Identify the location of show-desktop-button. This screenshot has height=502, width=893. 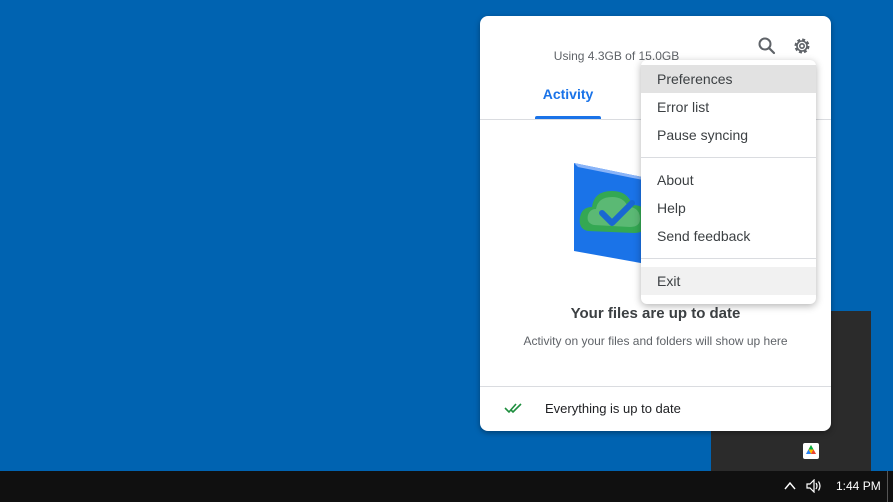
(887, 486).